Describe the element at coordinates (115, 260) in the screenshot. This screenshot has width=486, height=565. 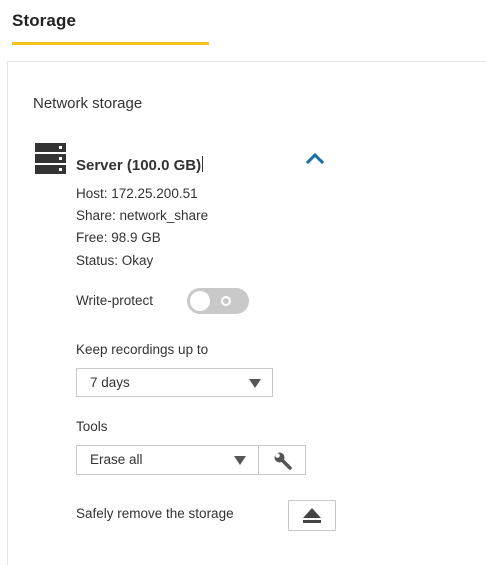
I see `status-info: Status: Okay` at that location.